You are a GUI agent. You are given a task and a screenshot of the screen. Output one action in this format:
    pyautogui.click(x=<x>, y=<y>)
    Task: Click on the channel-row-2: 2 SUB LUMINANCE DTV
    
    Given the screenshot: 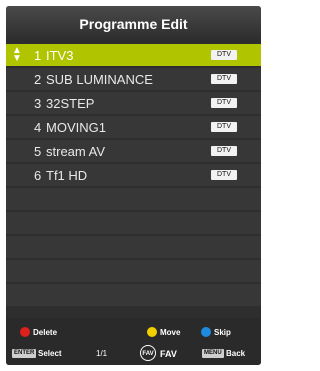 What is the action you would take?
    pyautogui.click(x=133, y=79)
    